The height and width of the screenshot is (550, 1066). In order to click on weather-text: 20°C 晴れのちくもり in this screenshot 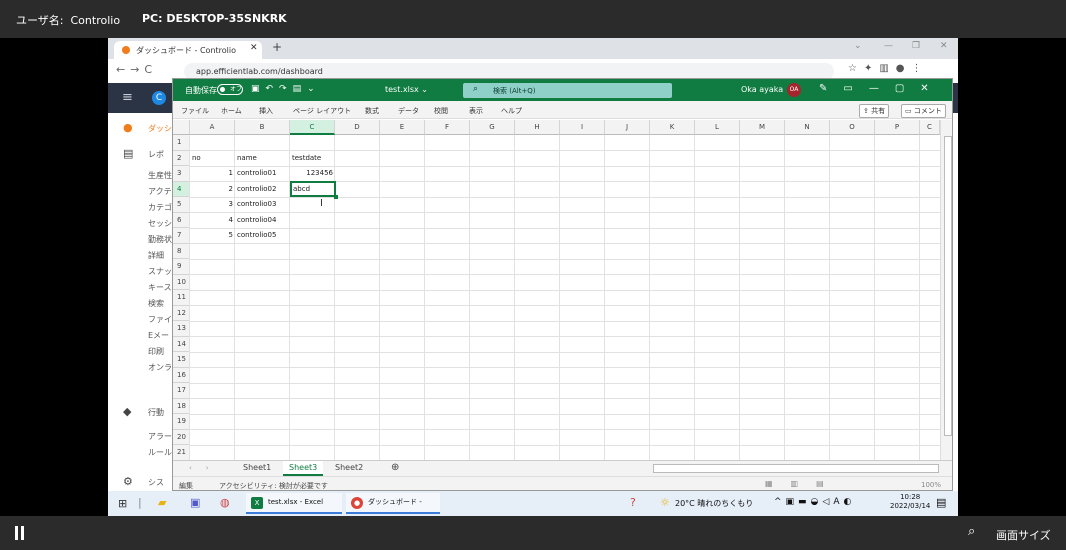, I will do `click(714, 503)`.